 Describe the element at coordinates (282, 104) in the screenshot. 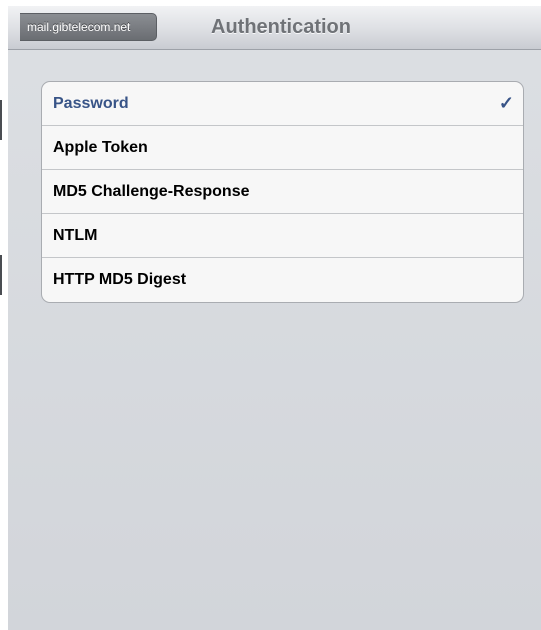

I see `option-password: Password ✓` at that location.